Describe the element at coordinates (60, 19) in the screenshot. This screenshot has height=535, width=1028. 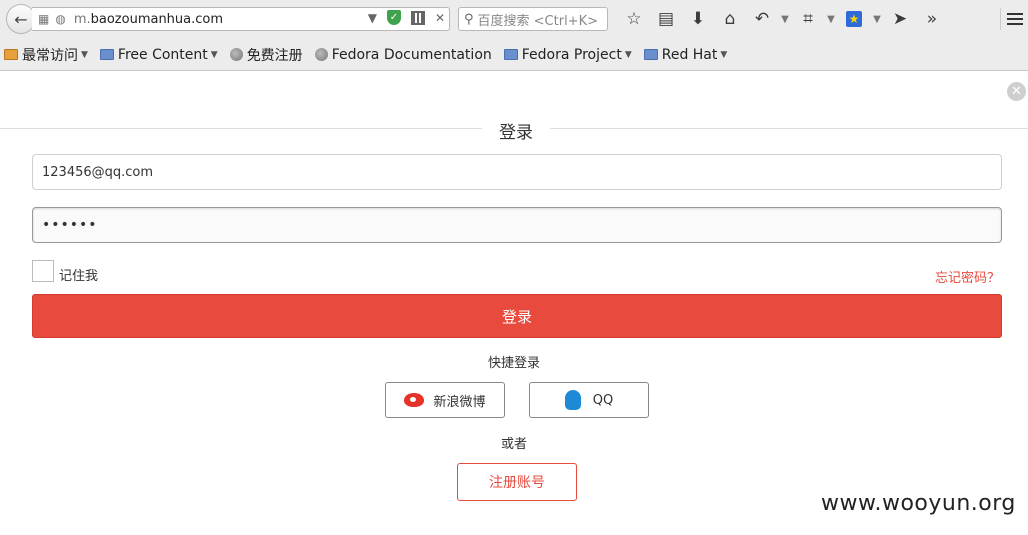
I see `globe-icon: ◍` at that location.